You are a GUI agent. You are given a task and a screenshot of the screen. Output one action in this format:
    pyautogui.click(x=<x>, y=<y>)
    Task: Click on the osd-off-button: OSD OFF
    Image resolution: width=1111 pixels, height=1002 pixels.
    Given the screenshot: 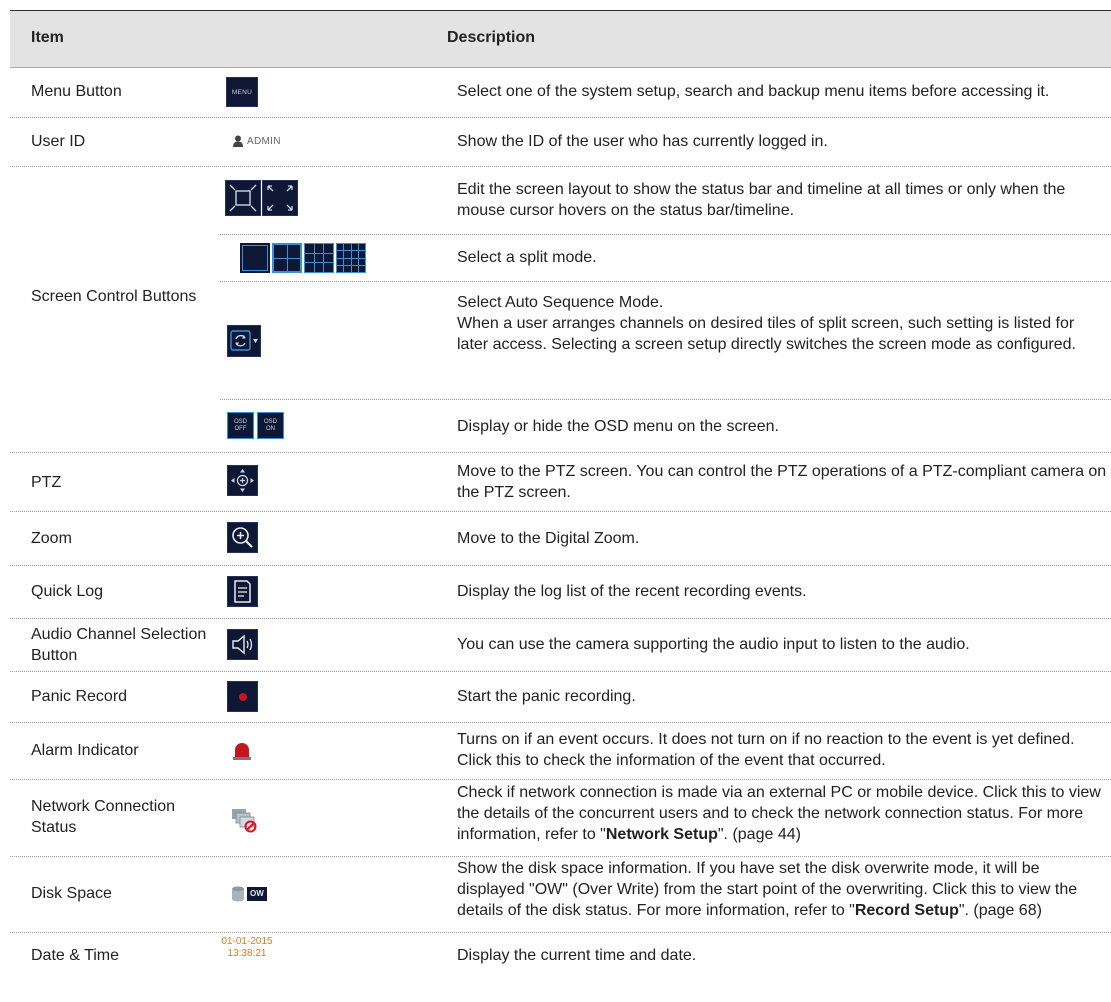 What is the action you would take?
    pyautogui.click(x=240, y=425)
    